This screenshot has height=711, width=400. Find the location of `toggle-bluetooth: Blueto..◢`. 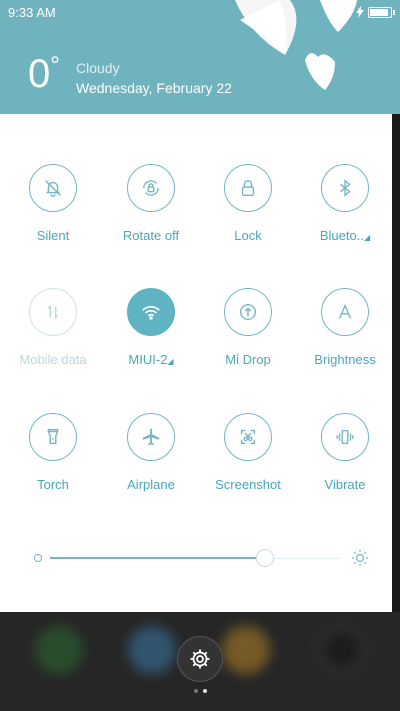

toggle-bluetooth: Blueto..◢ is located at coordinates (345, 203).